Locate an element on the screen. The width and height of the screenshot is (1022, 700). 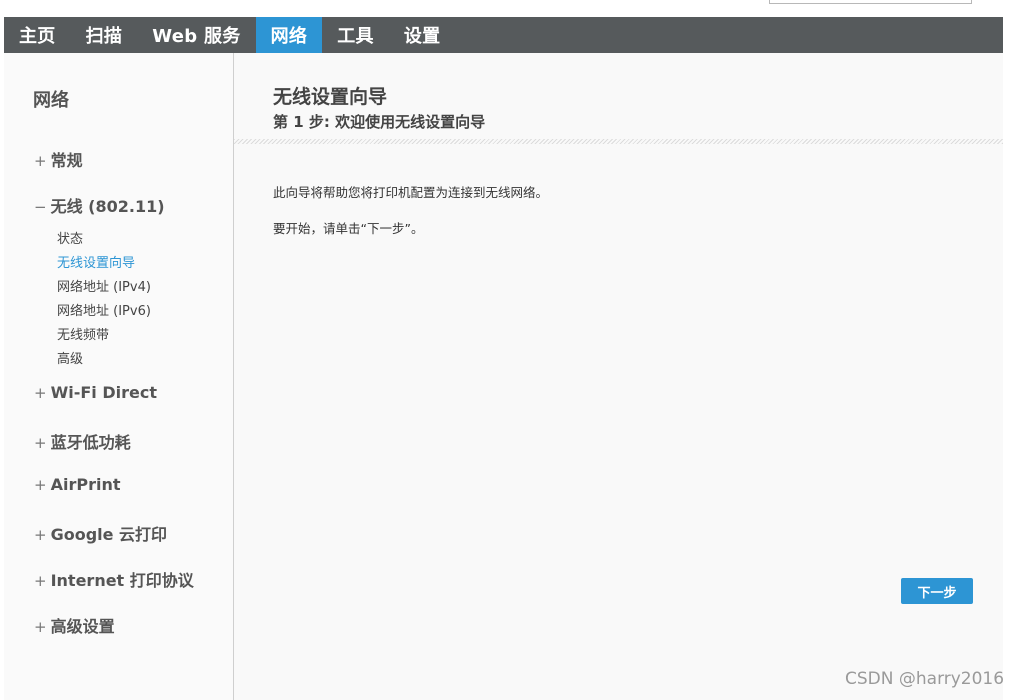
sidebar-section-wifi-direct: + Wi-Fi Direct is located at coordinates (95, 392).